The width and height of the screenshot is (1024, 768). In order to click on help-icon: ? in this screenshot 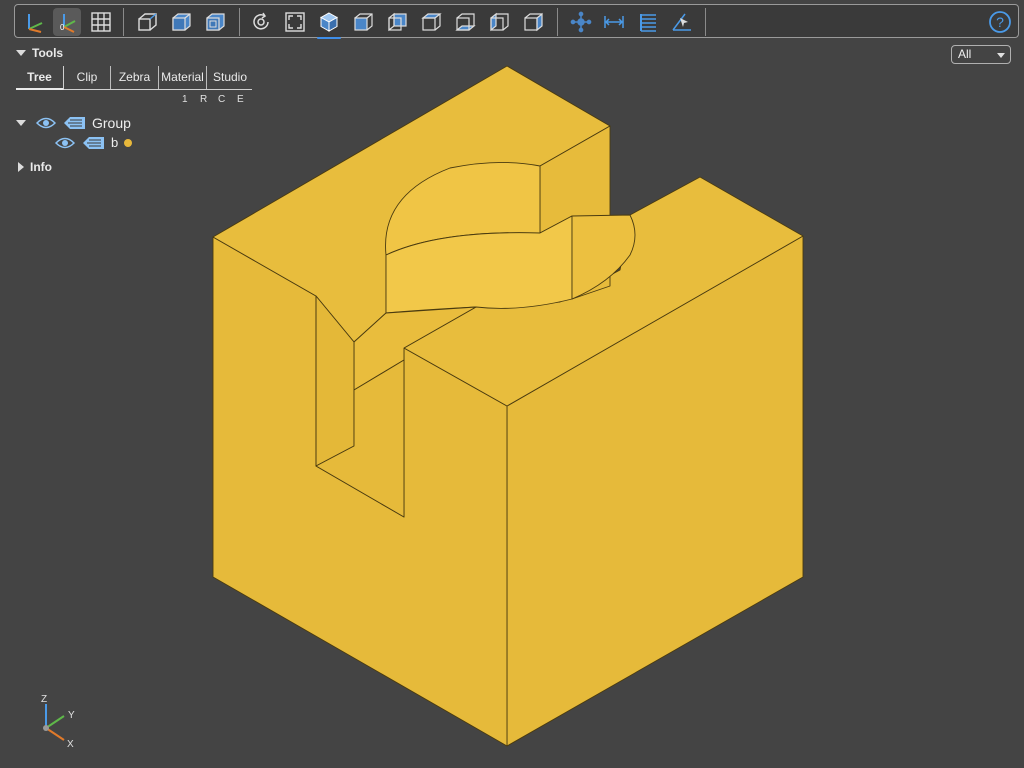, I will do `click(1000, 22)`.